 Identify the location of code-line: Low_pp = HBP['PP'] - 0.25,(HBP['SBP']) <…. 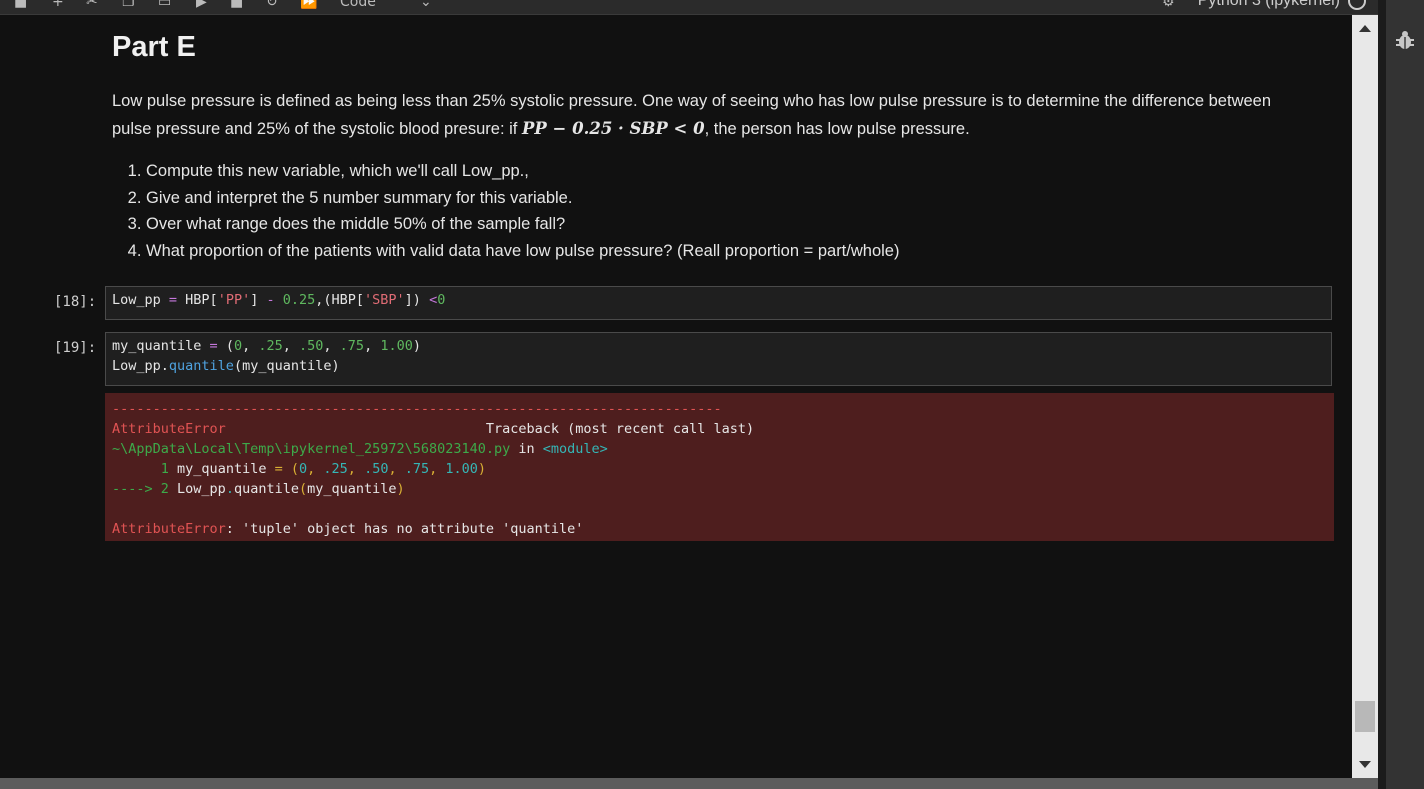
(279, 300).